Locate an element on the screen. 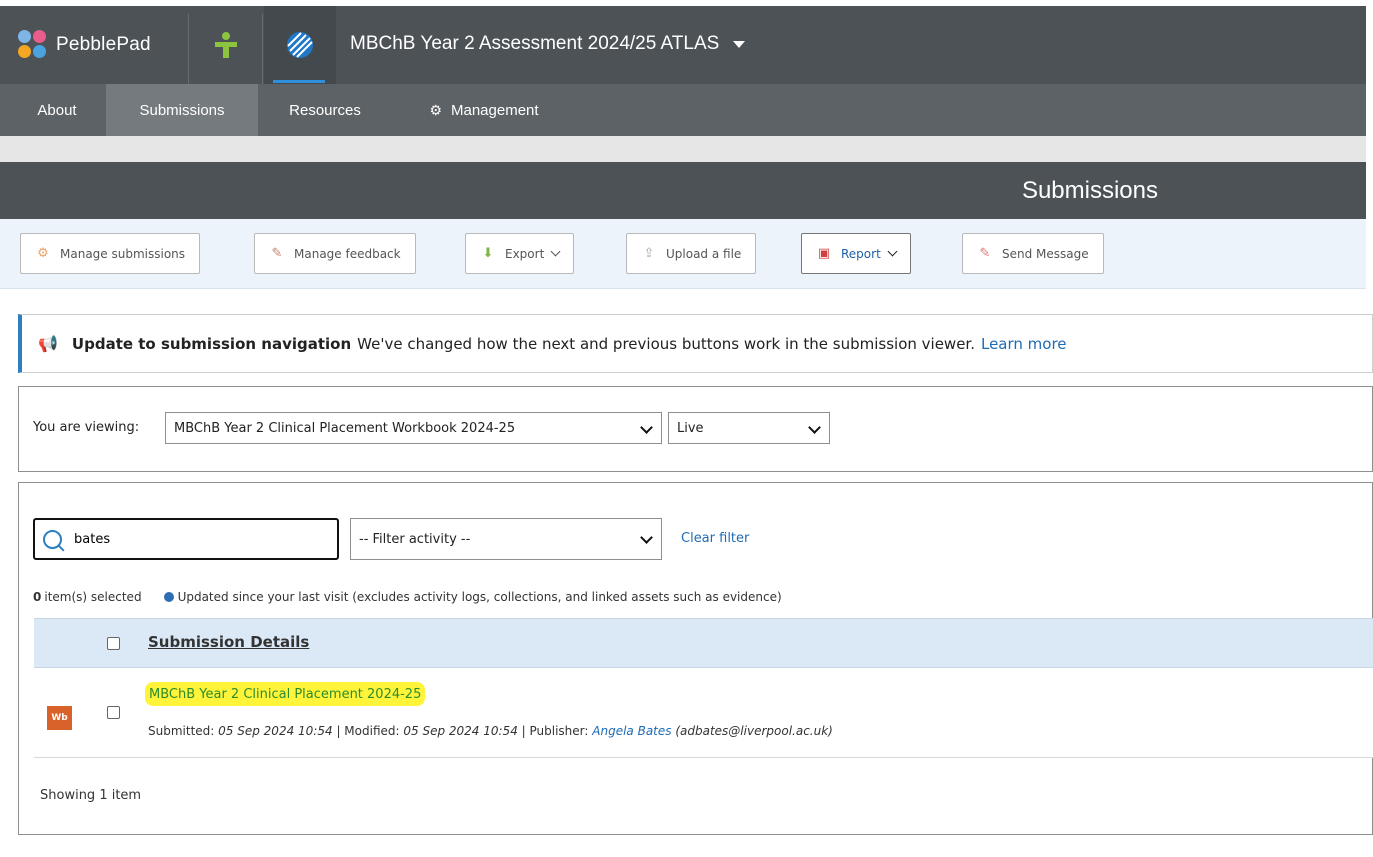  send-message-button: ✎ Send Message is located at coordinates (1033, 253).